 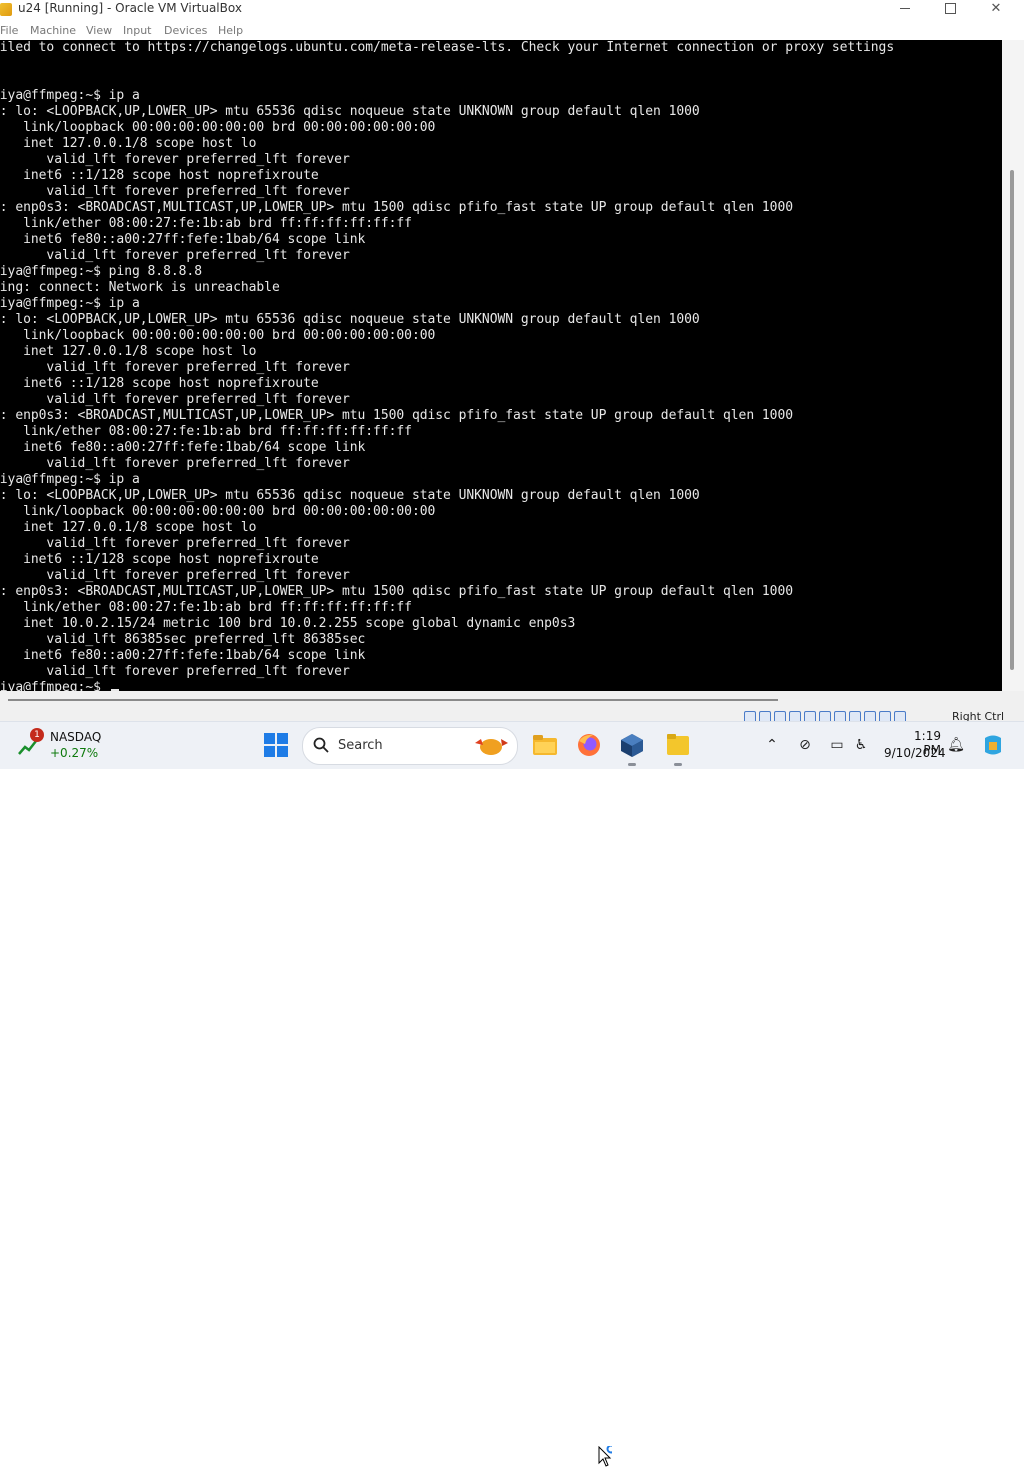 What do you see at coordinates (269, 738) in the screenshot?
I see `windows-logo-icon` at bounding box center [269, 738].